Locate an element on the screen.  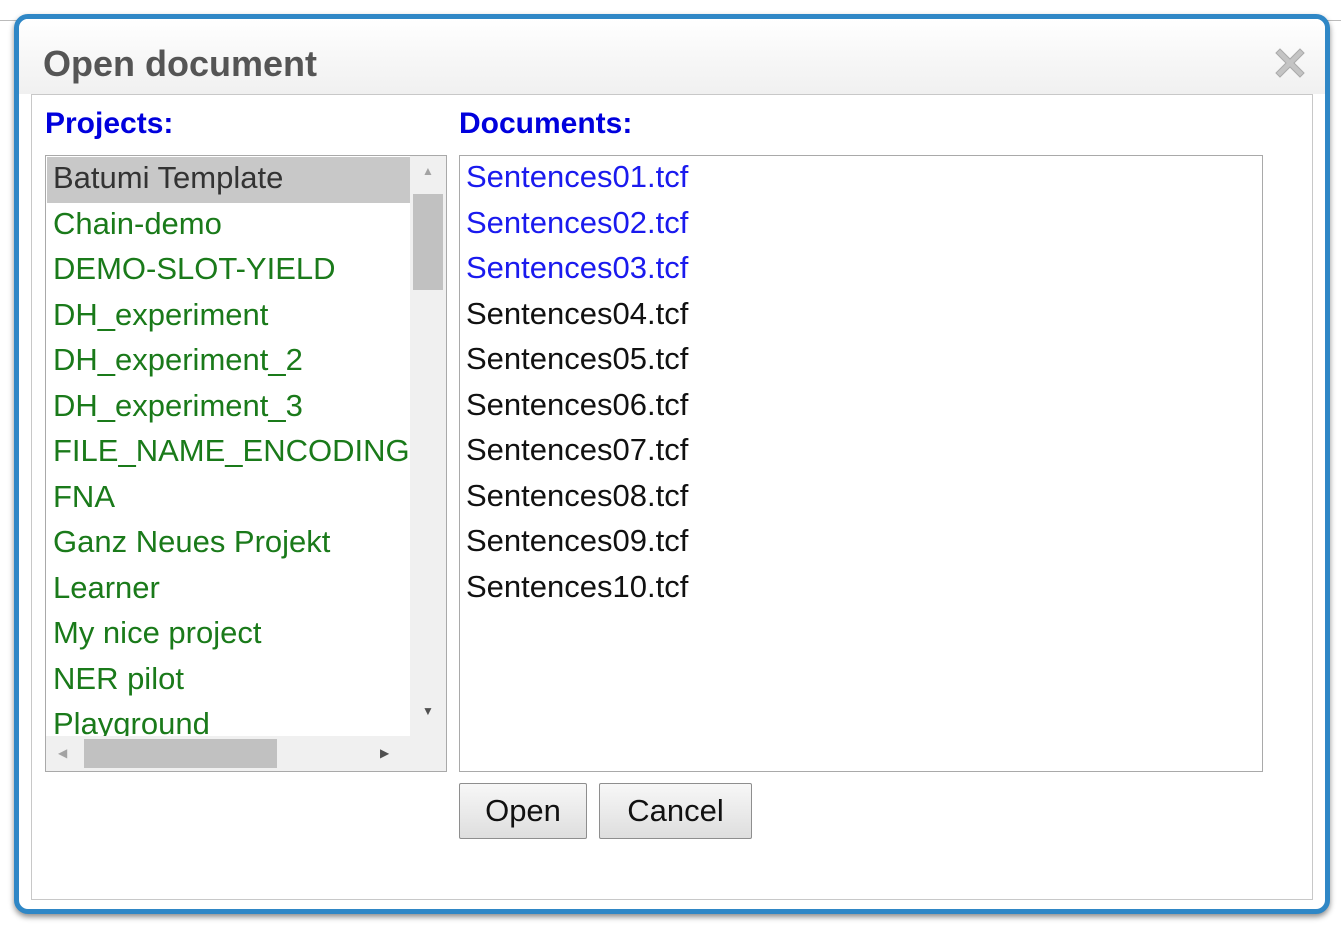
project-list-item: DH_experiment_3 is located at coordinates (228, 408).